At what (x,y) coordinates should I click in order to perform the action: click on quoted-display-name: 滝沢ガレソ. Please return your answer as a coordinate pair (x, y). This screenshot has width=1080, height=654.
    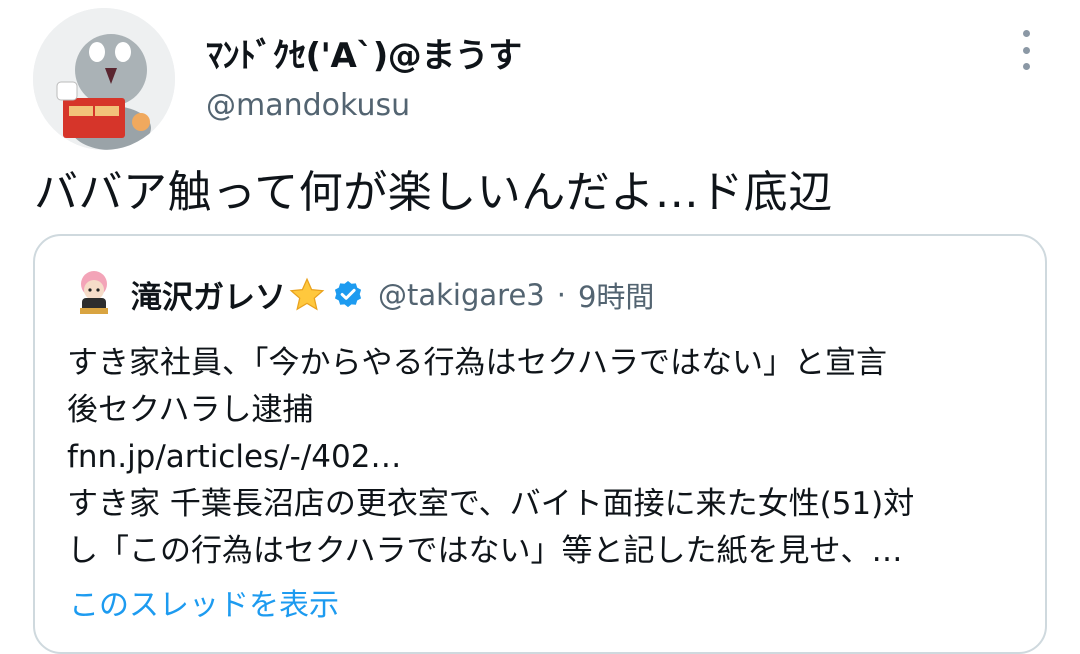
    Looking at the image, I should click on (208, 294).